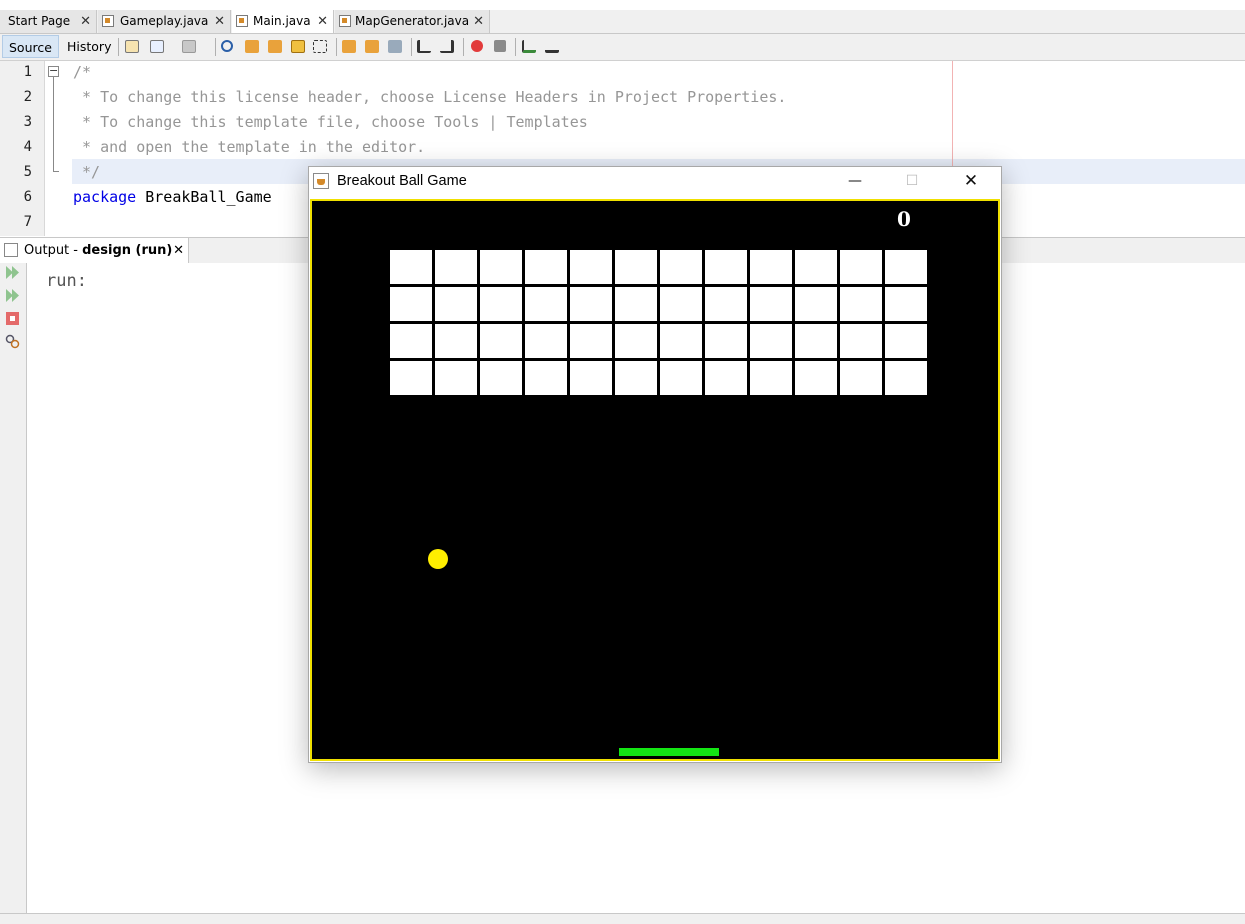  Describe the element at coordinates (53, 71) in the screenshot. I see `fold-toggle-icon: −` at that location.